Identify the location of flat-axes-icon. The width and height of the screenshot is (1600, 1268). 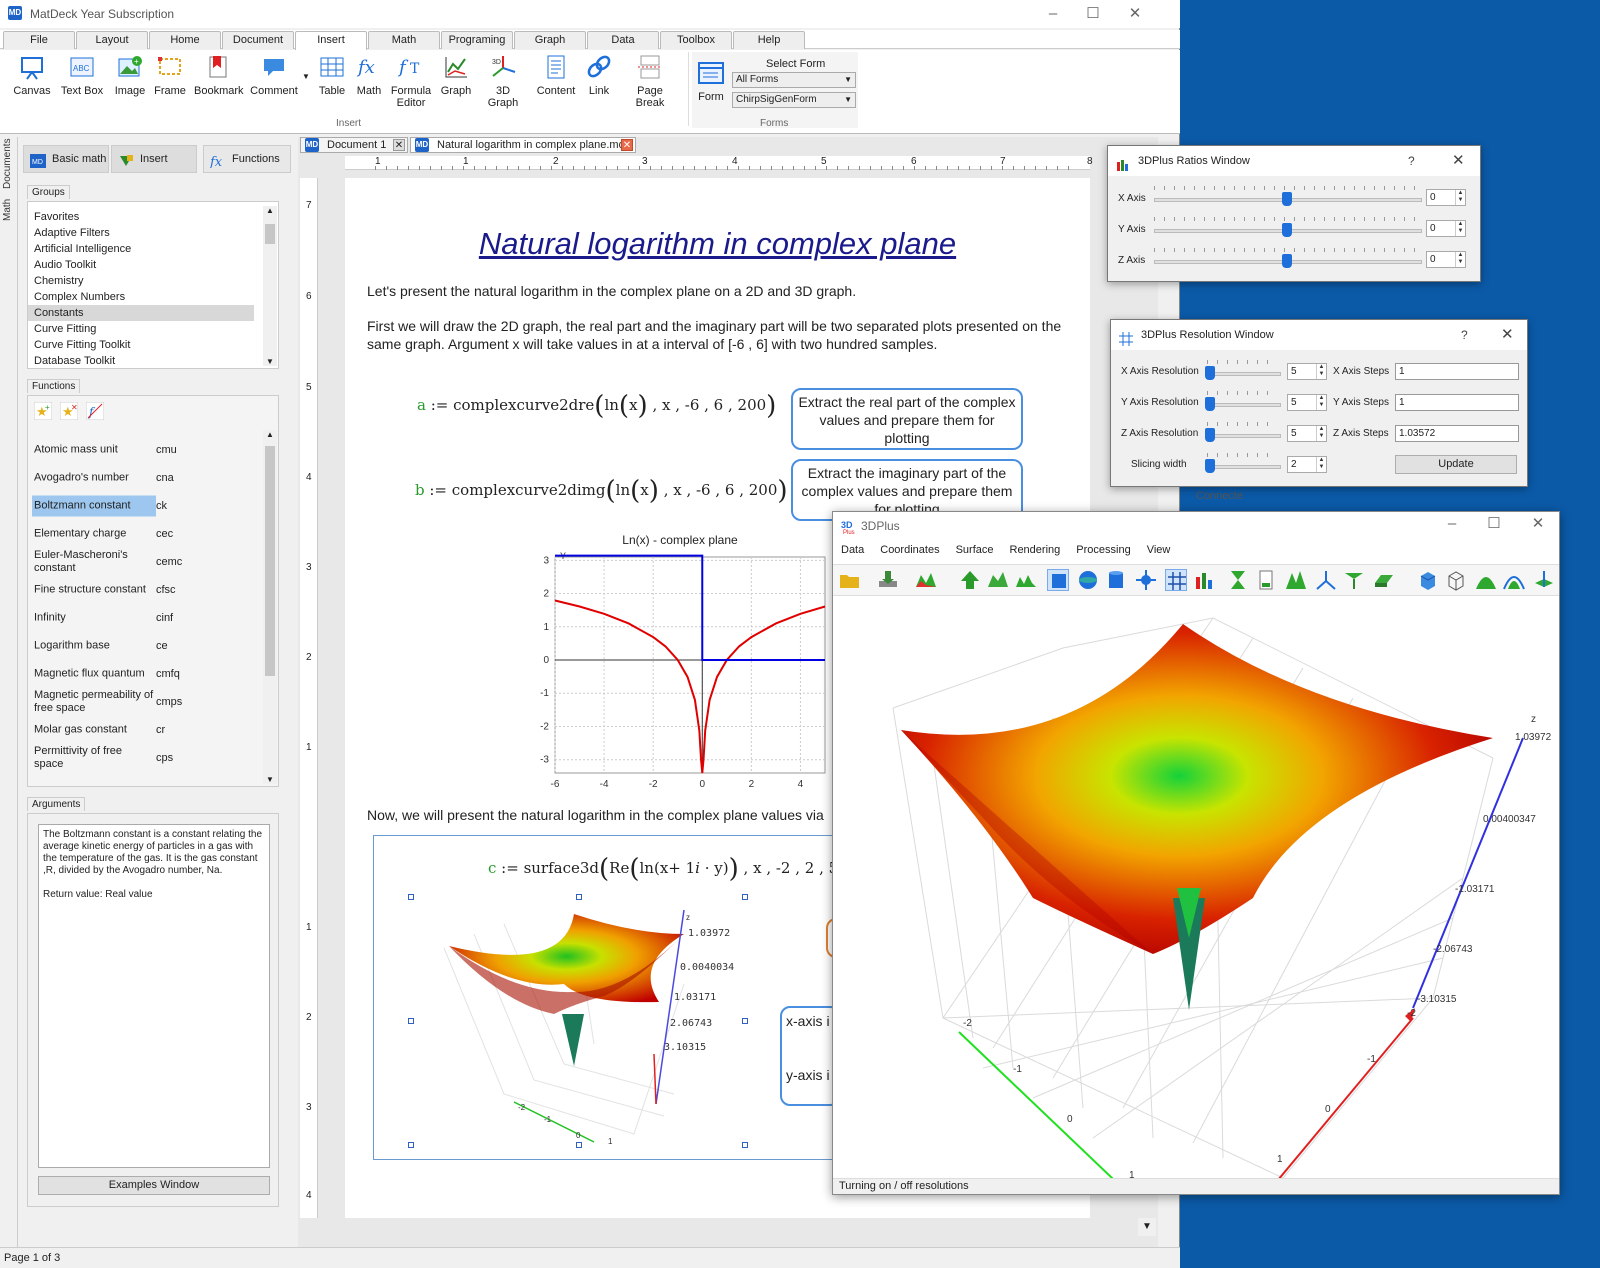
(1544, 580).